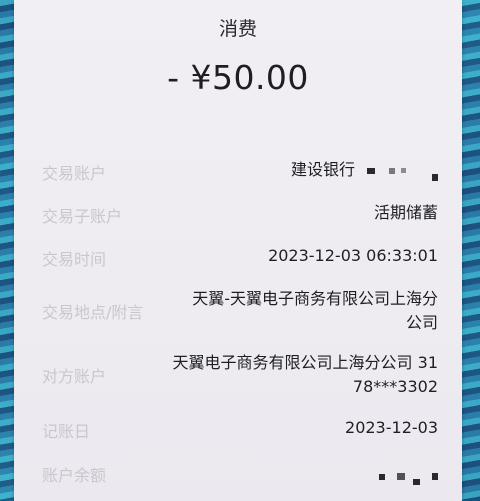 The width and height of the screenshot is (480, 501). What do you see at coordinates (315, 298) in the screenshot?
I see `detail-value-line: 天翼-天翼电子商务有限公司上海分` at bounding box center [315, 298].